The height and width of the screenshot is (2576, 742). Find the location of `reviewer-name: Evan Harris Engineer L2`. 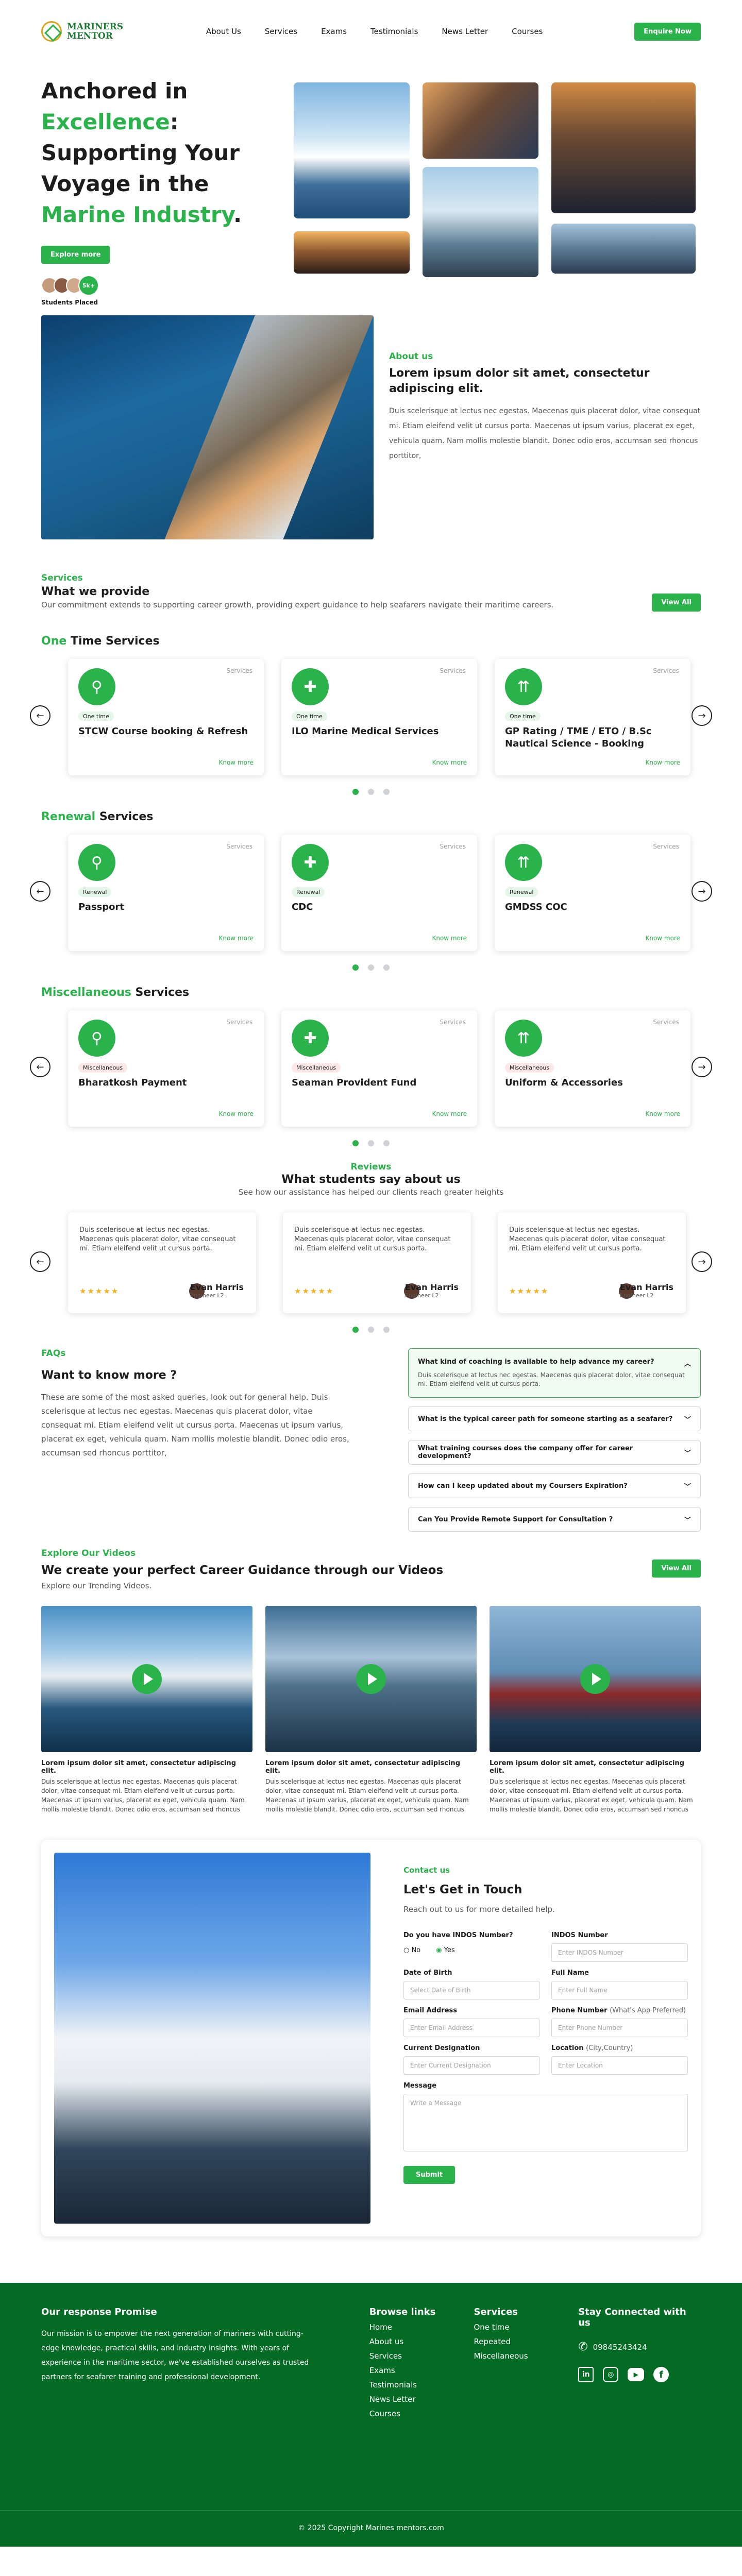

reviewer-name: Evan Harris Engineer L2 is located at coordinates (646, 1290).